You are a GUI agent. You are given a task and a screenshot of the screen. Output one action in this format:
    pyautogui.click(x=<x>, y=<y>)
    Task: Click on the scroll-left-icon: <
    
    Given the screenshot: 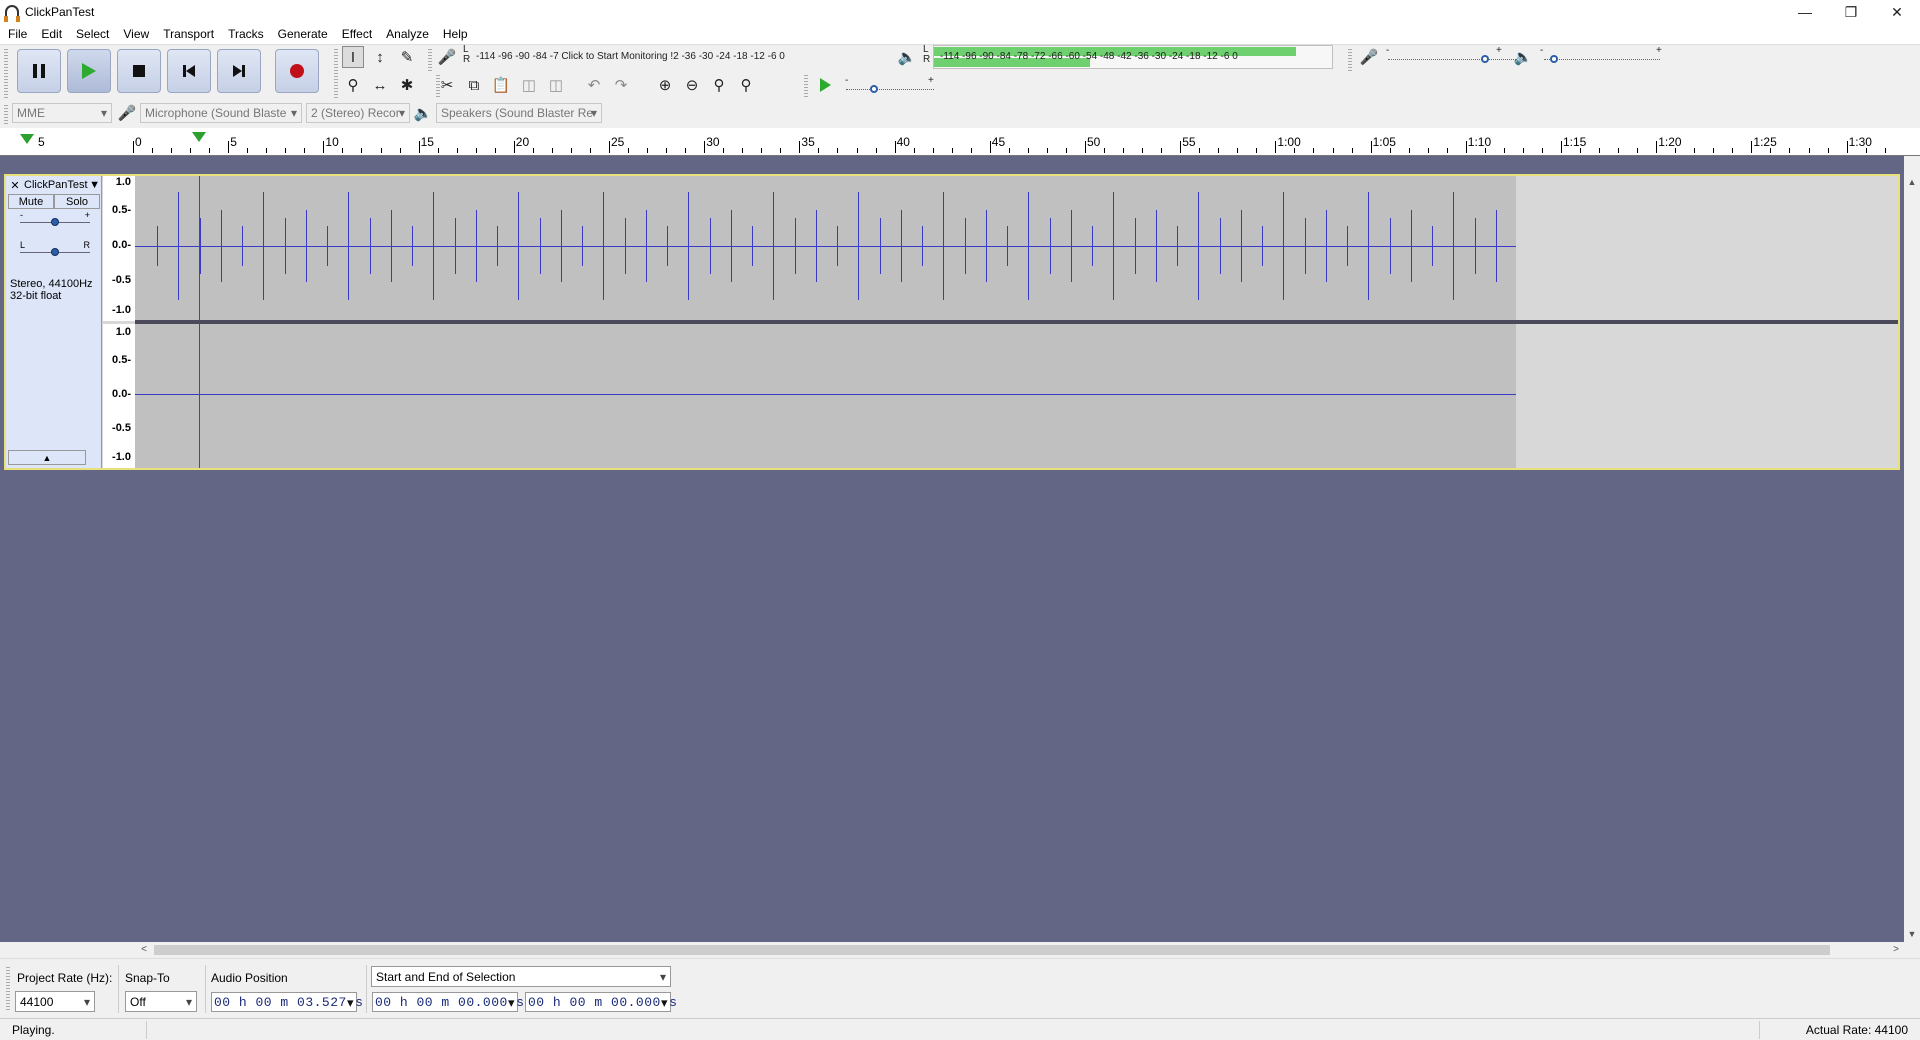 What is the action you would take?
    pyautogui.click(x=144, y=950)
    